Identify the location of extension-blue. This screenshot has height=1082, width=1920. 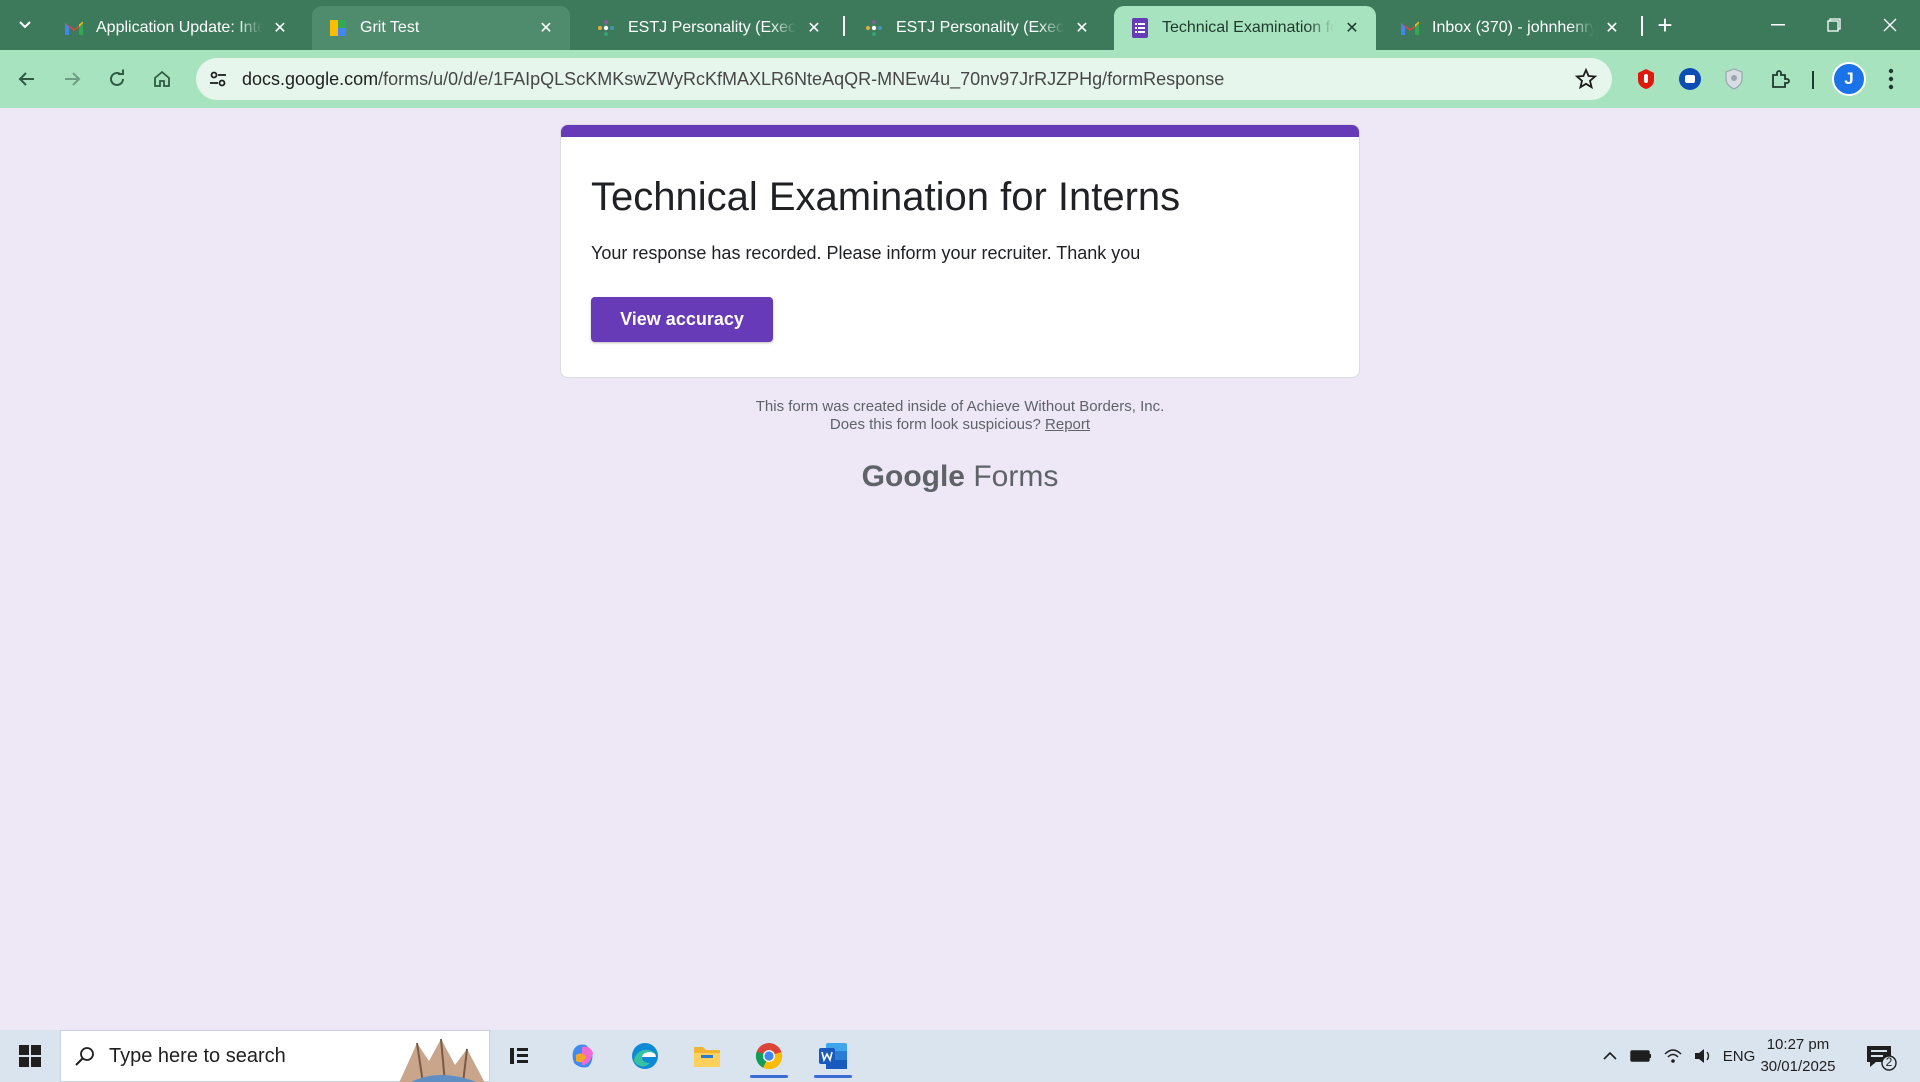
(1690, 79).